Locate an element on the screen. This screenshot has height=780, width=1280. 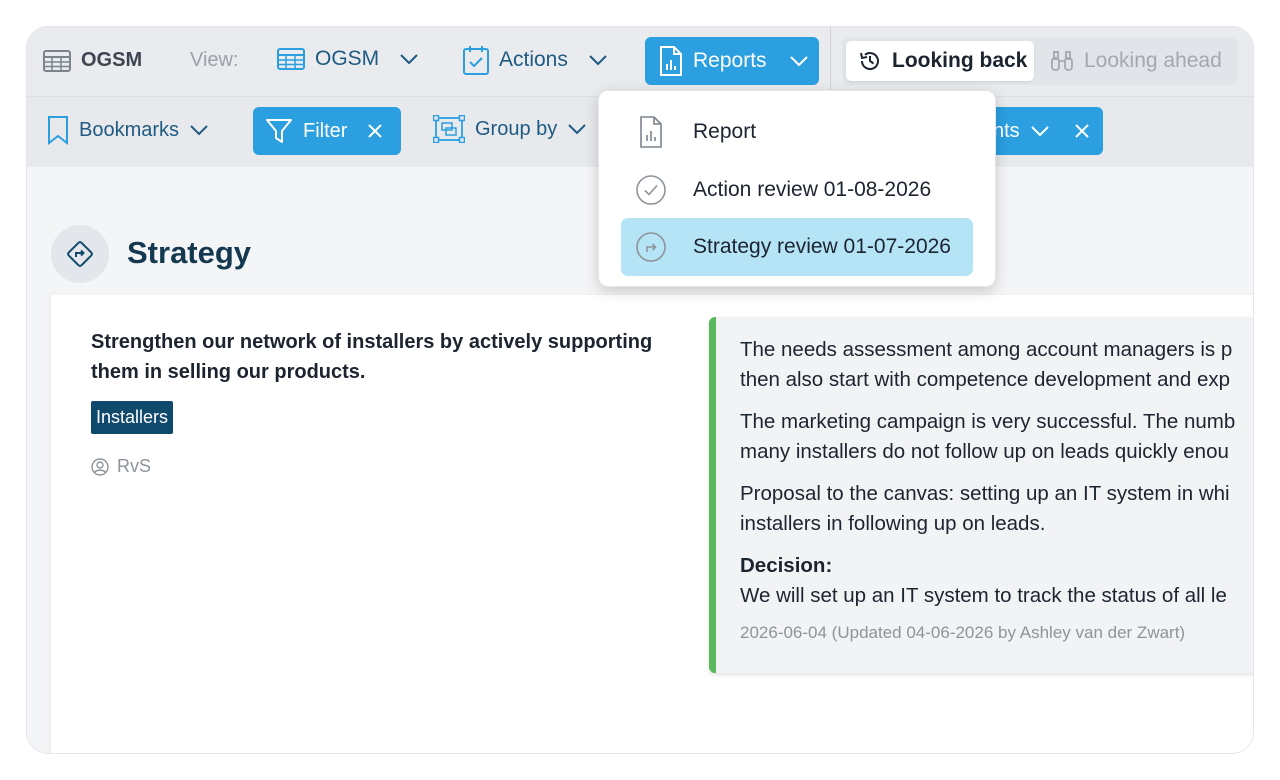
menu-item-label: Report is located at coordinates (725, 131).